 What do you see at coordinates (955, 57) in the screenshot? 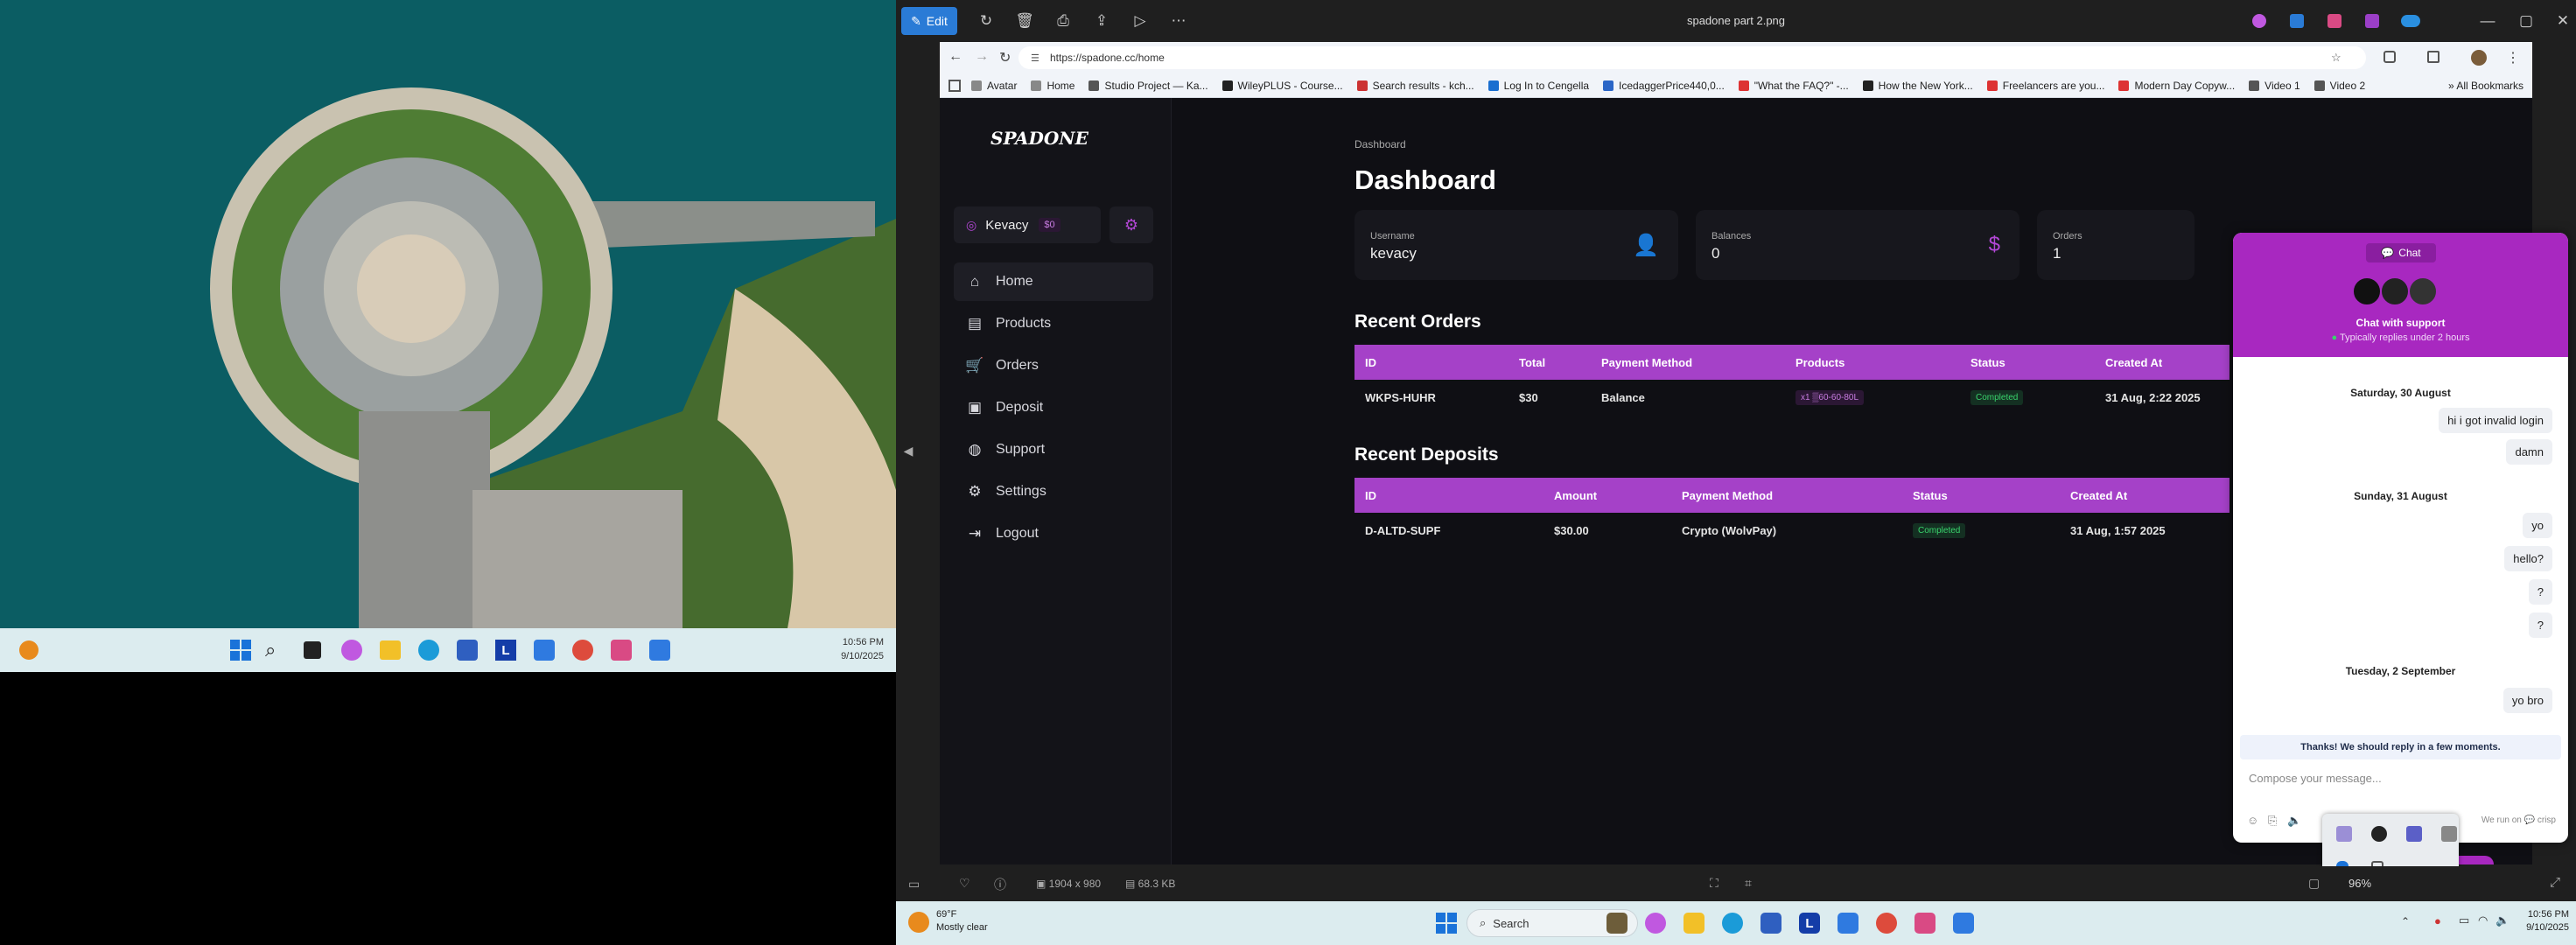
I see `back-icon: ←` at bounding box center [955, 57].